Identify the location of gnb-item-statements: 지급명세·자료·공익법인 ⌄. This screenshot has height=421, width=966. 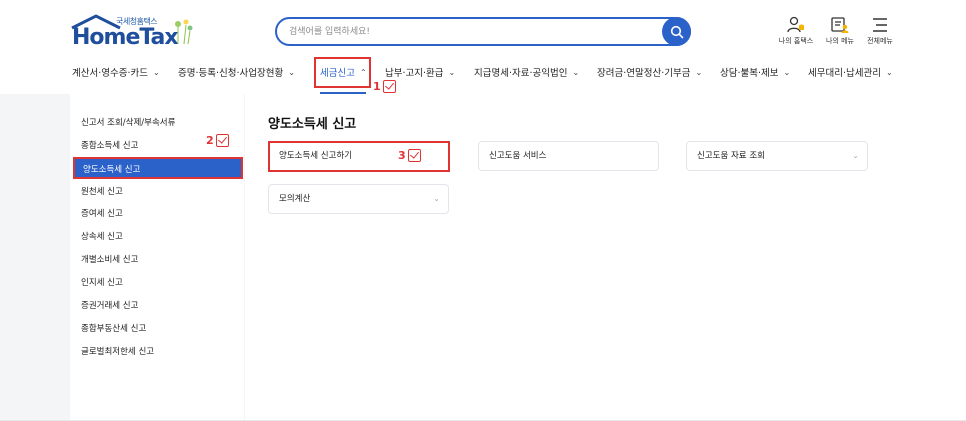
(526, 72).